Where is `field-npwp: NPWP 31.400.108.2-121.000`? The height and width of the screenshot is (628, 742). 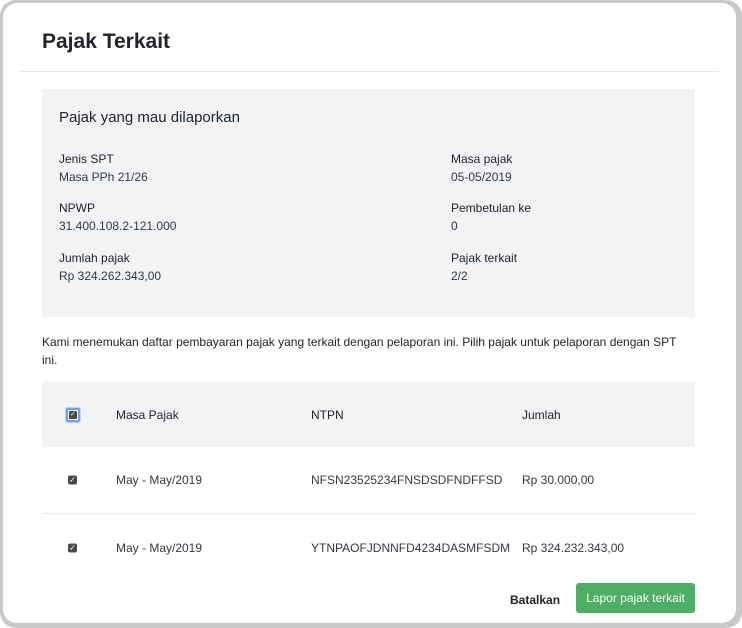
field-npwp: NPWP 31.400.108.2-121.000 is located at coordinates (117, 217).